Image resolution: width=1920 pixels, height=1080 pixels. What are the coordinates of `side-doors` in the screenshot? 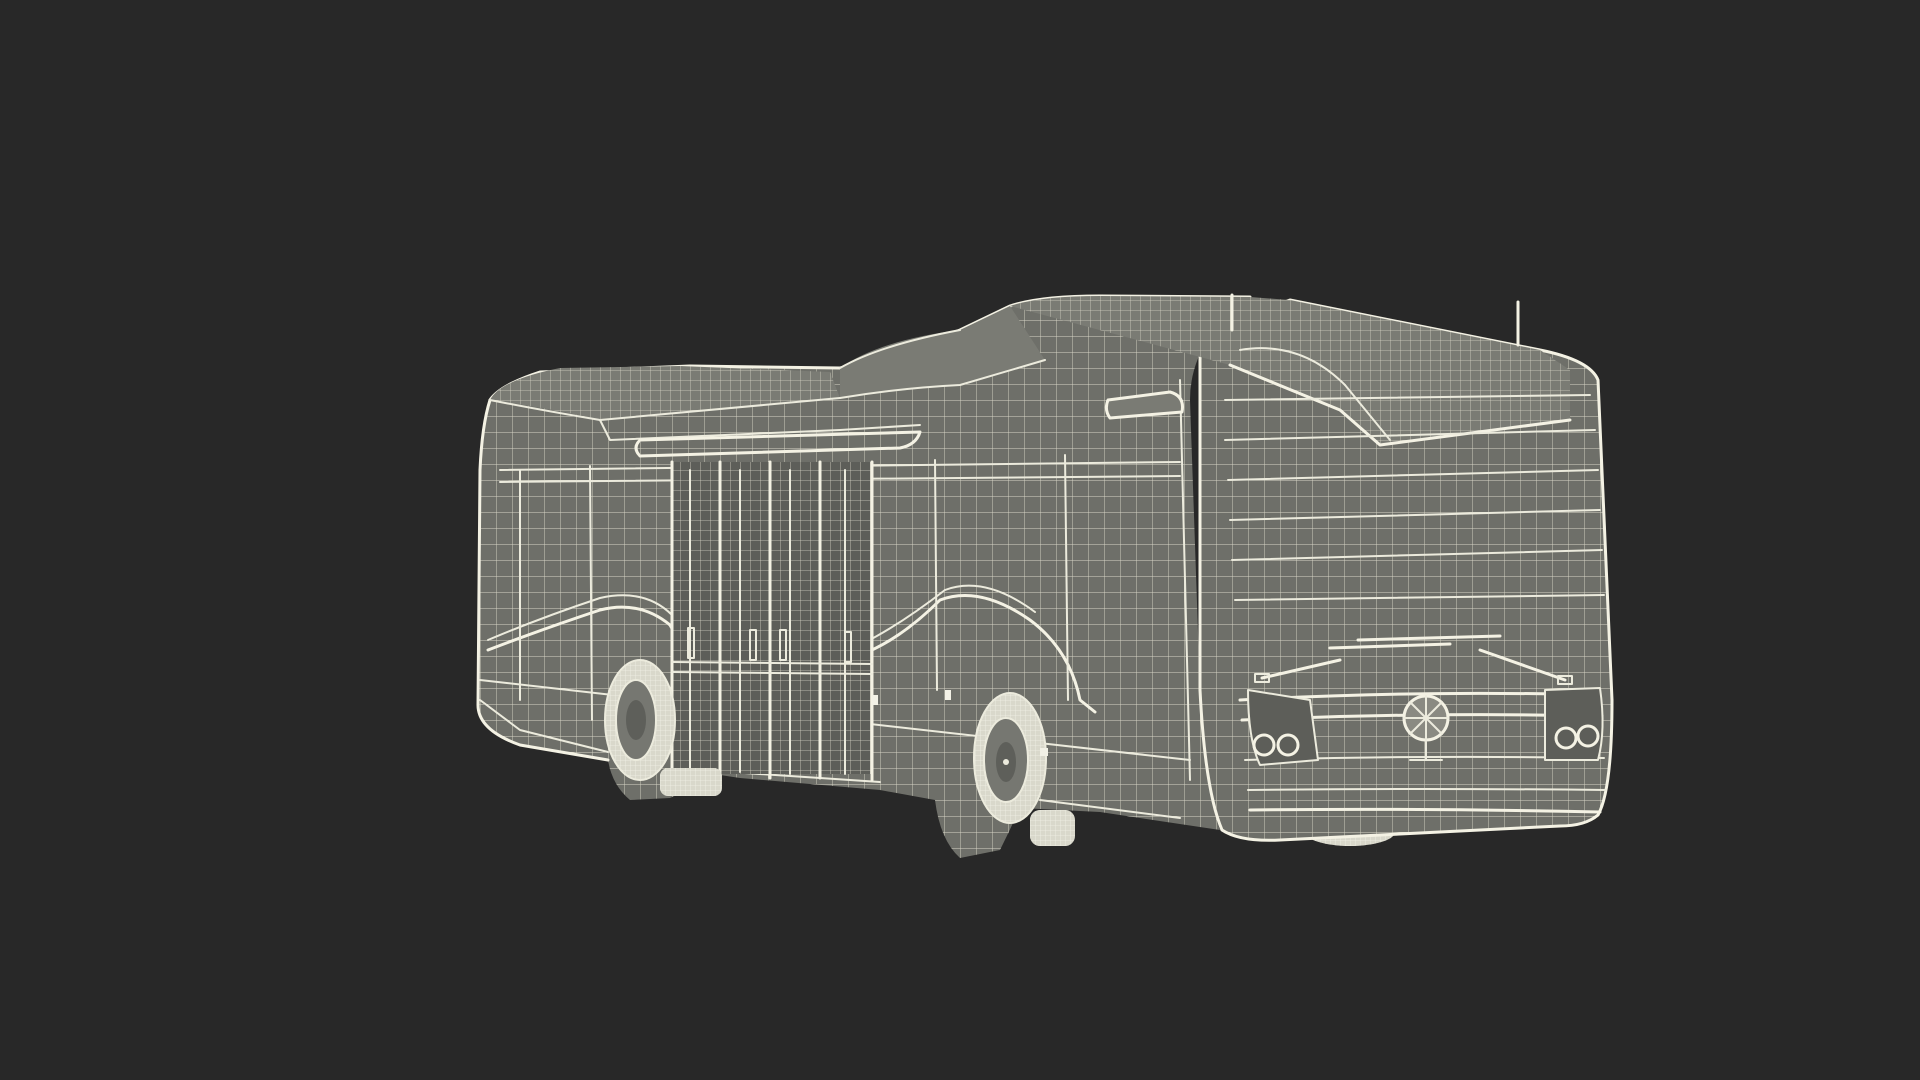 It's located at (772, 621).